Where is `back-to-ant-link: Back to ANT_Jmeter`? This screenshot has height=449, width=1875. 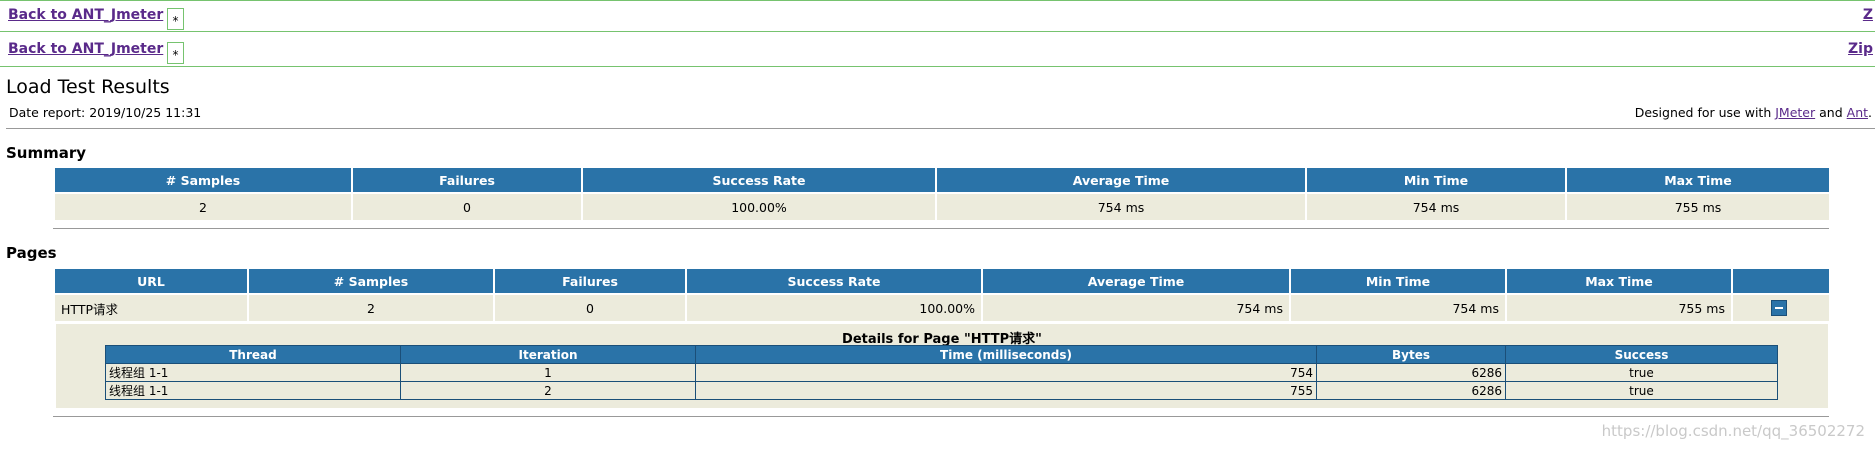 back-to-ant-link: Back to ANT_Jmeter is located at coordinates (85, 15).